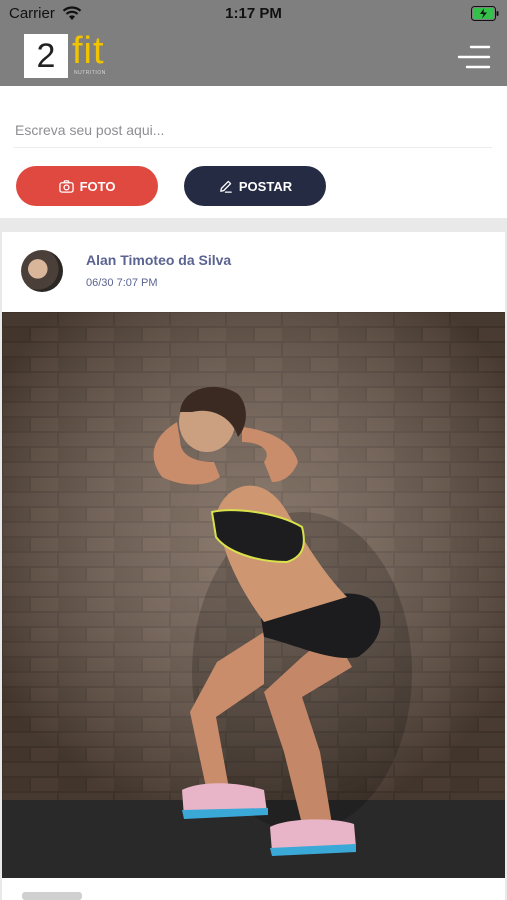 The image size is (507, 900). Describe the element at coordinates (485, 13) in the screenshot. I see `battery-charging-icon` at that location.